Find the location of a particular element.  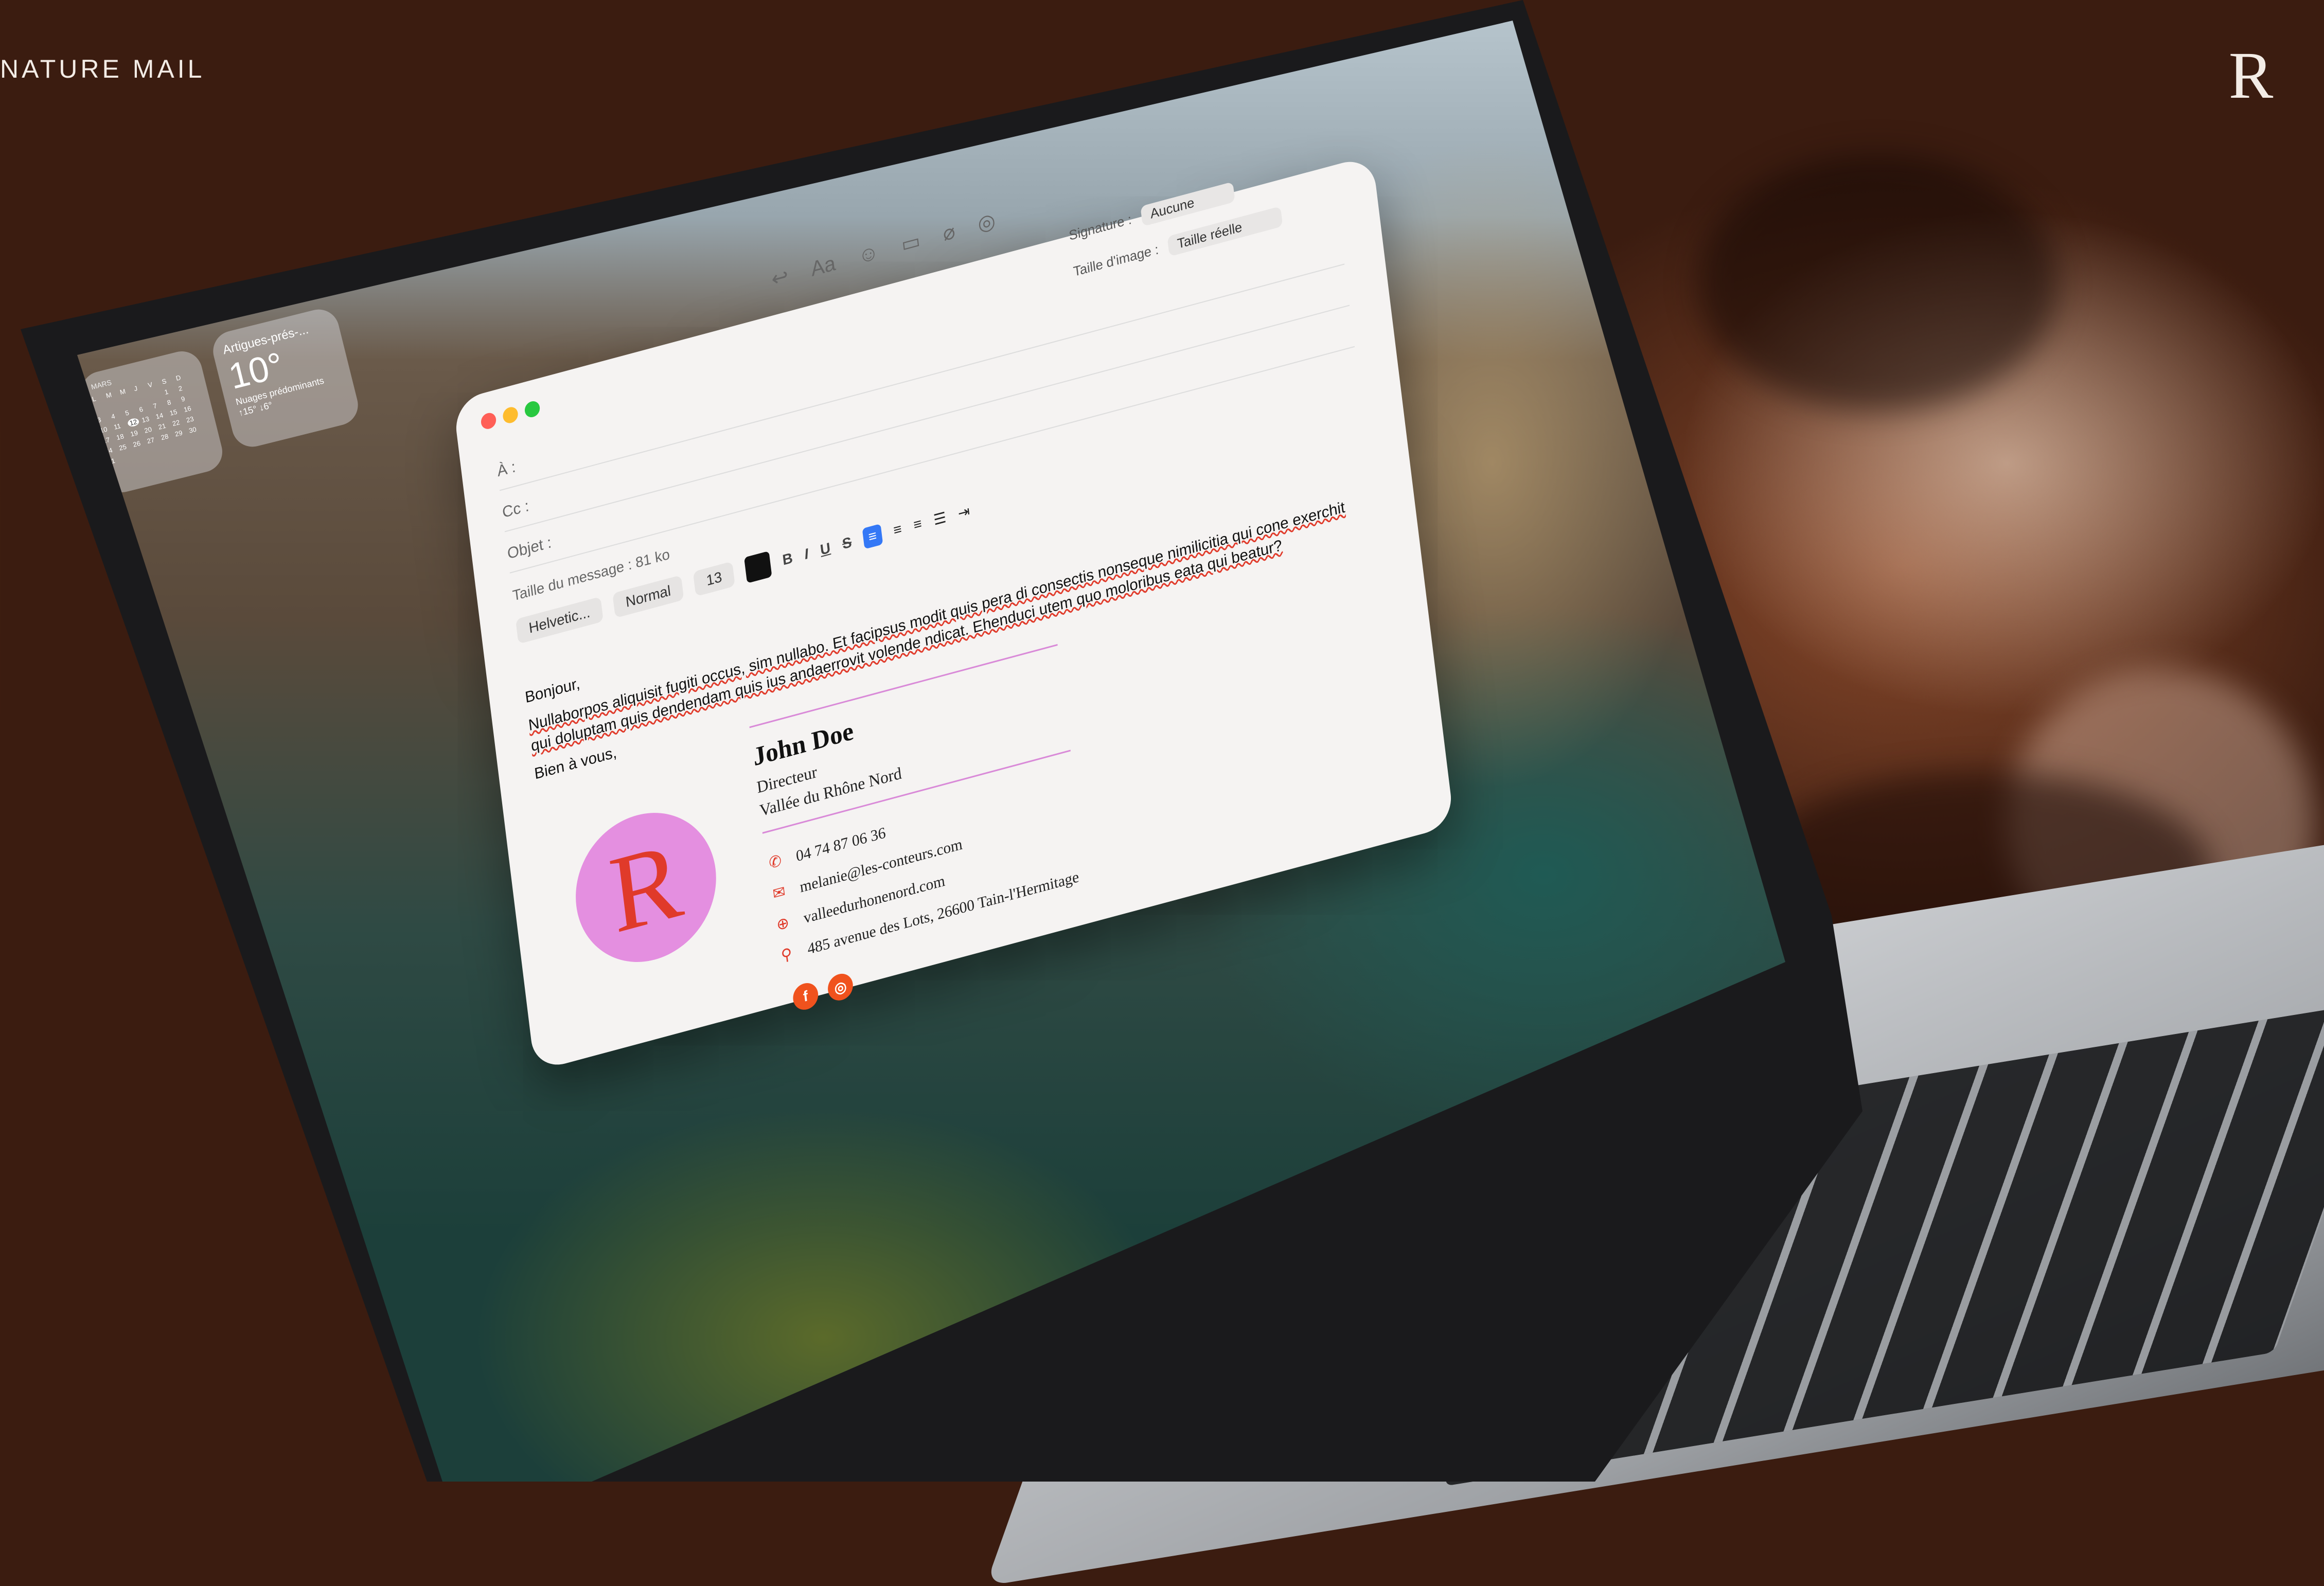

align-left-icon: ≡ is located at coordinates (872, 536).